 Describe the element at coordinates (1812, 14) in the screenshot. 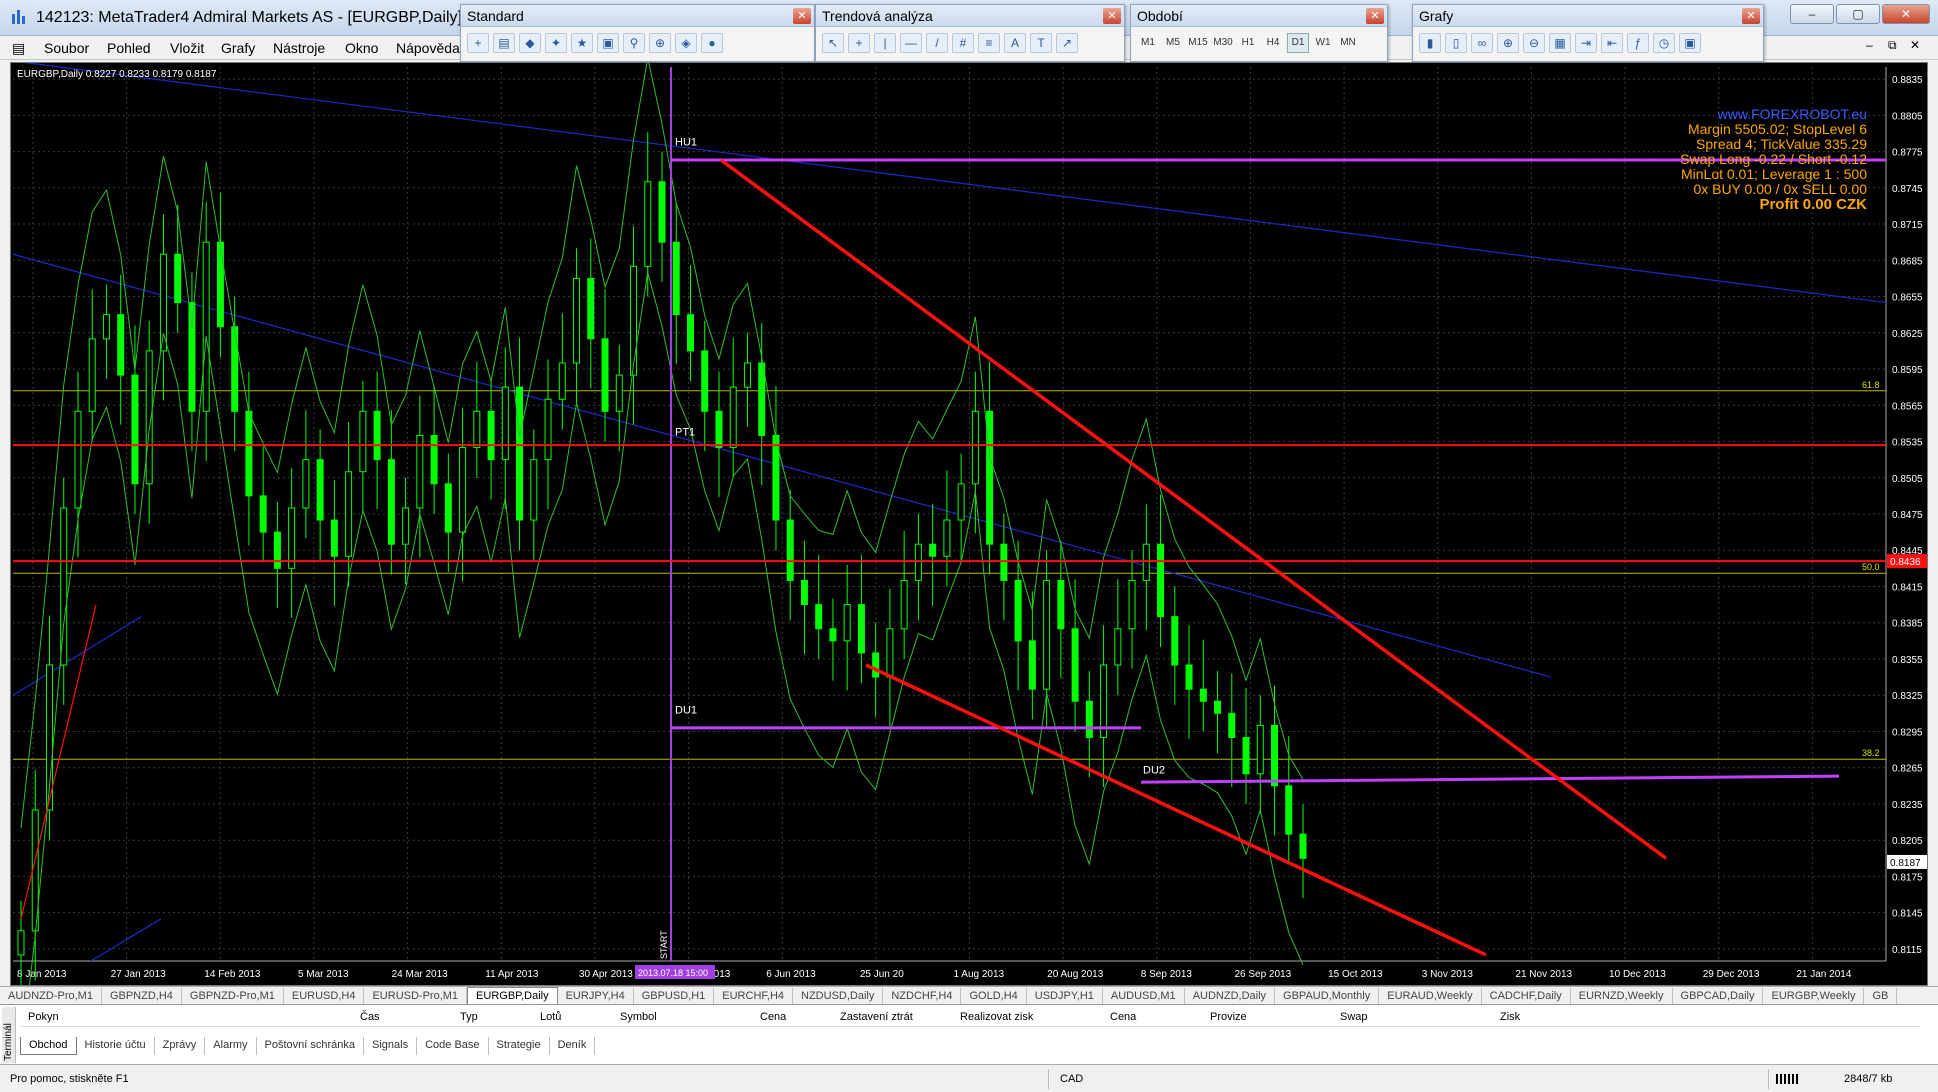

I see `minimize-button: –` at that location.